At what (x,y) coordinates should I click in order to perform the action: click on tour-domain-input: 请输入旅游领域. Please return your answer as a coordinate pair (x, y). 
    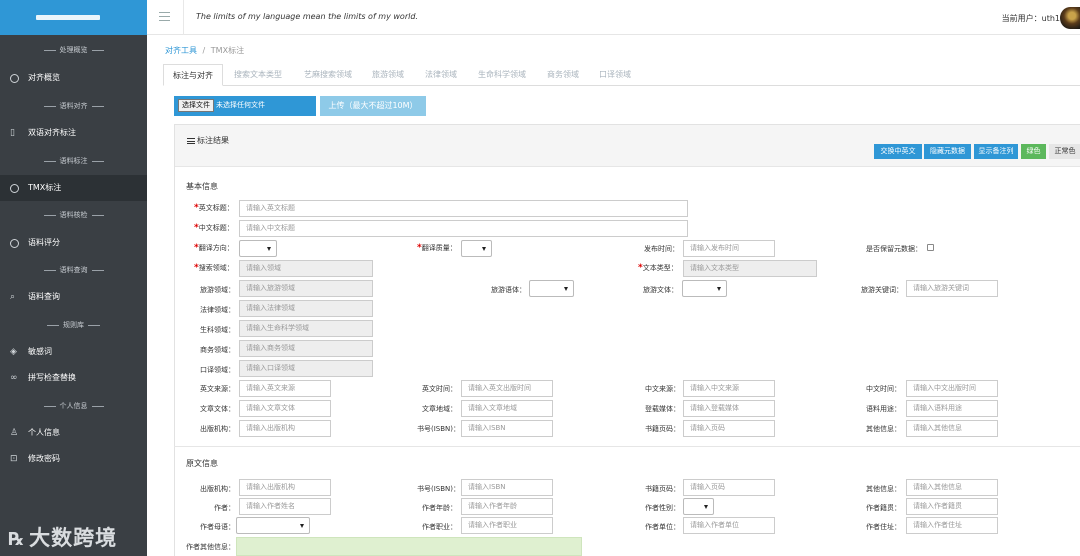
    Looking at the image, I should click on (306, 288).